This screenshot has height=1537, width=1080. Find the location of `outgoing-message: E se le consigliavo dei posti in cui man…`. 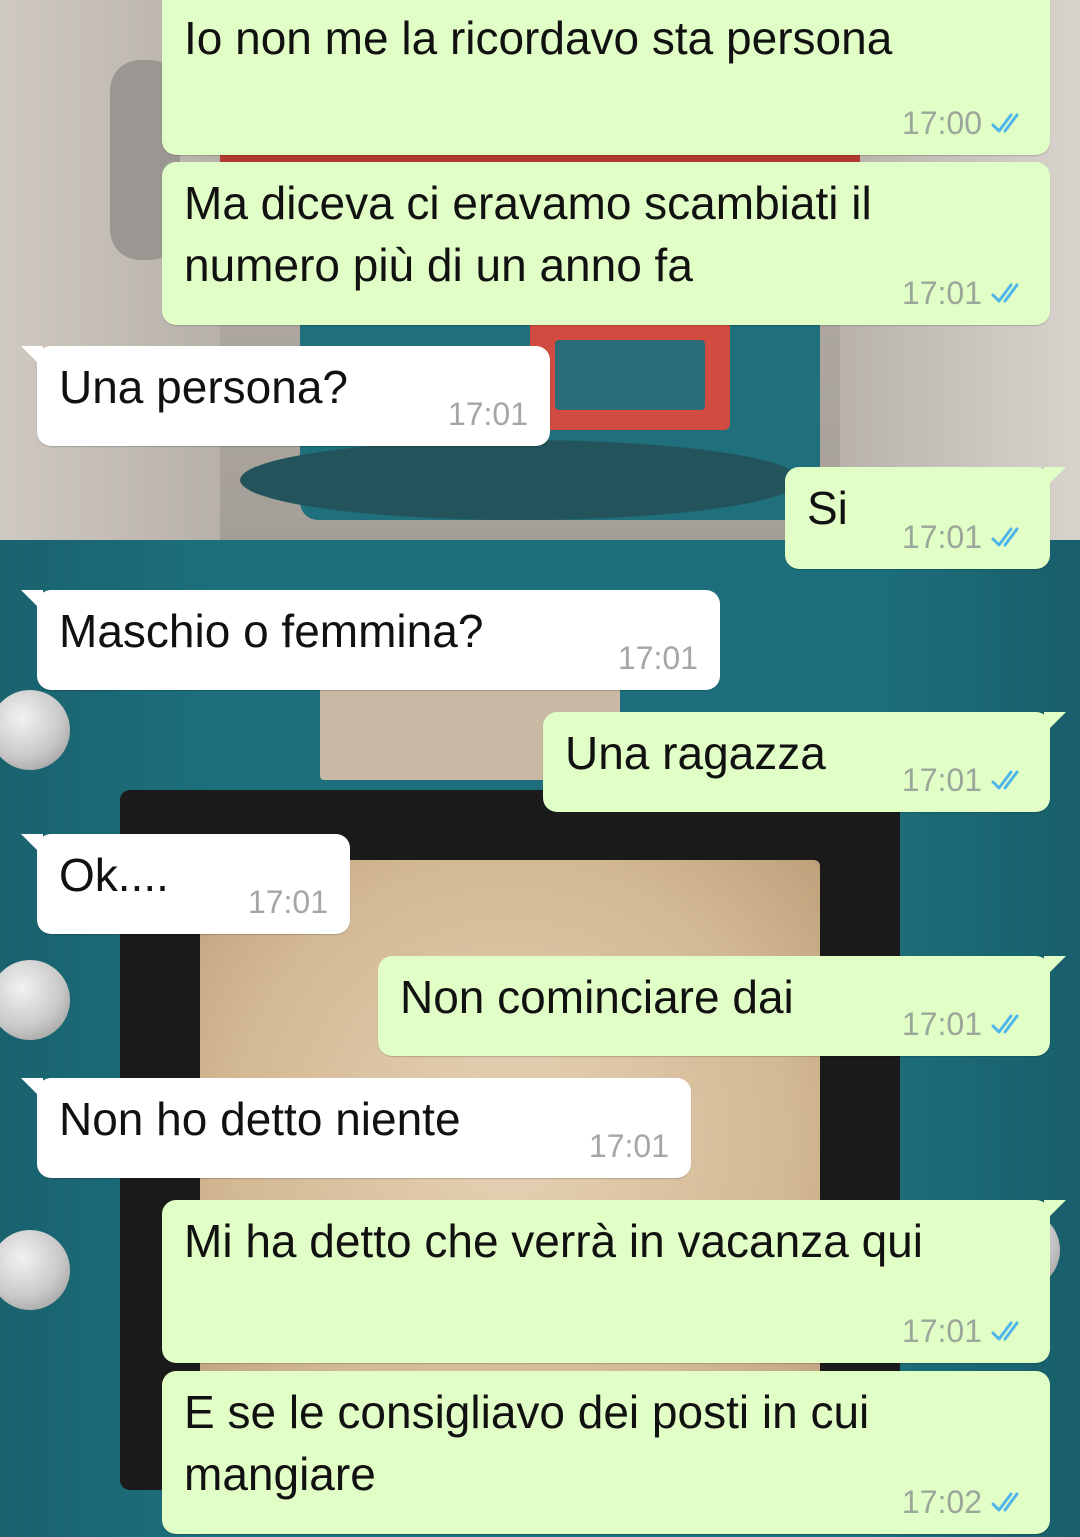

outgoing-message: E se le consigliavo dei posti in cui man… is located at coordinates (606, 1452).